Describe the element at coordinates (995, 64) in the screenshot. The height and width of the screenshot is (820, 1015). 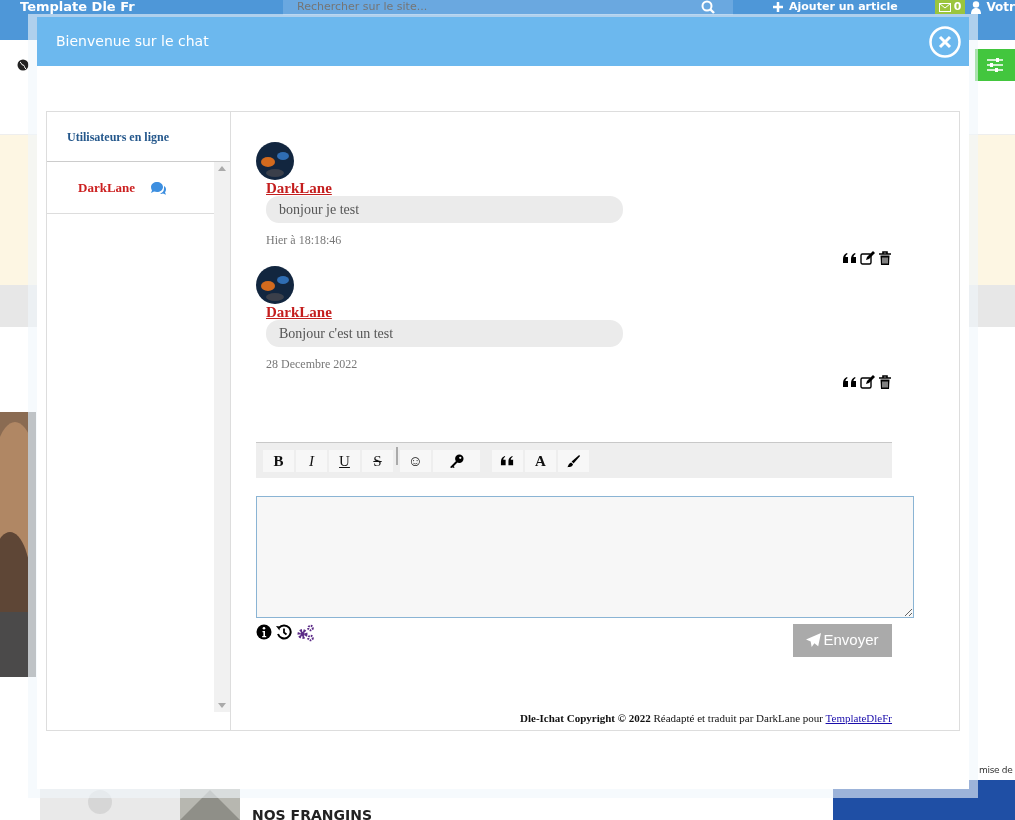
I see `sliders-icon` at that location.